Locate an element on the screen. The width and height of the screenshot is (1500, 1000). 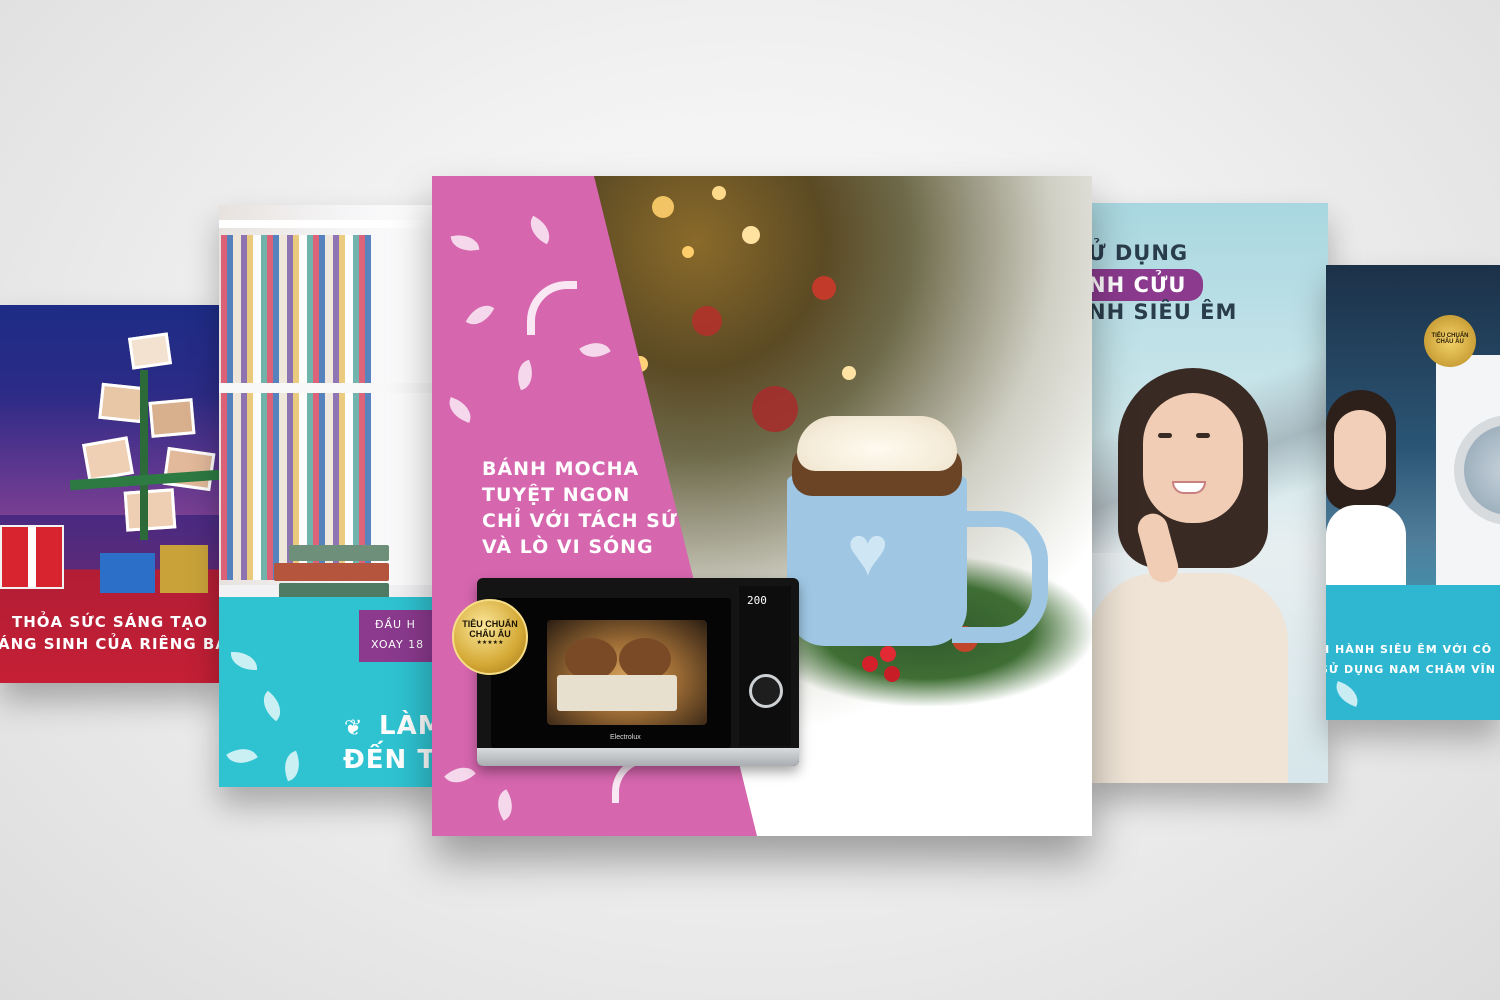
headline-line3: NH SIÊU ÊM is located at coordinates (1163, 312).